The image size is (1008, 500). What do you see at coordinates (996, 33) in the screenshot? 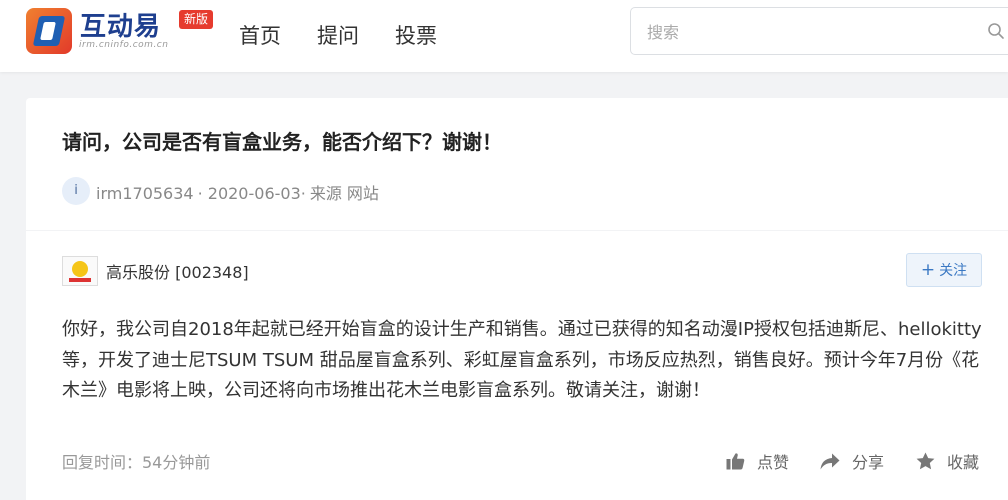
I see `search-icon` at bounding box center [996, 33].